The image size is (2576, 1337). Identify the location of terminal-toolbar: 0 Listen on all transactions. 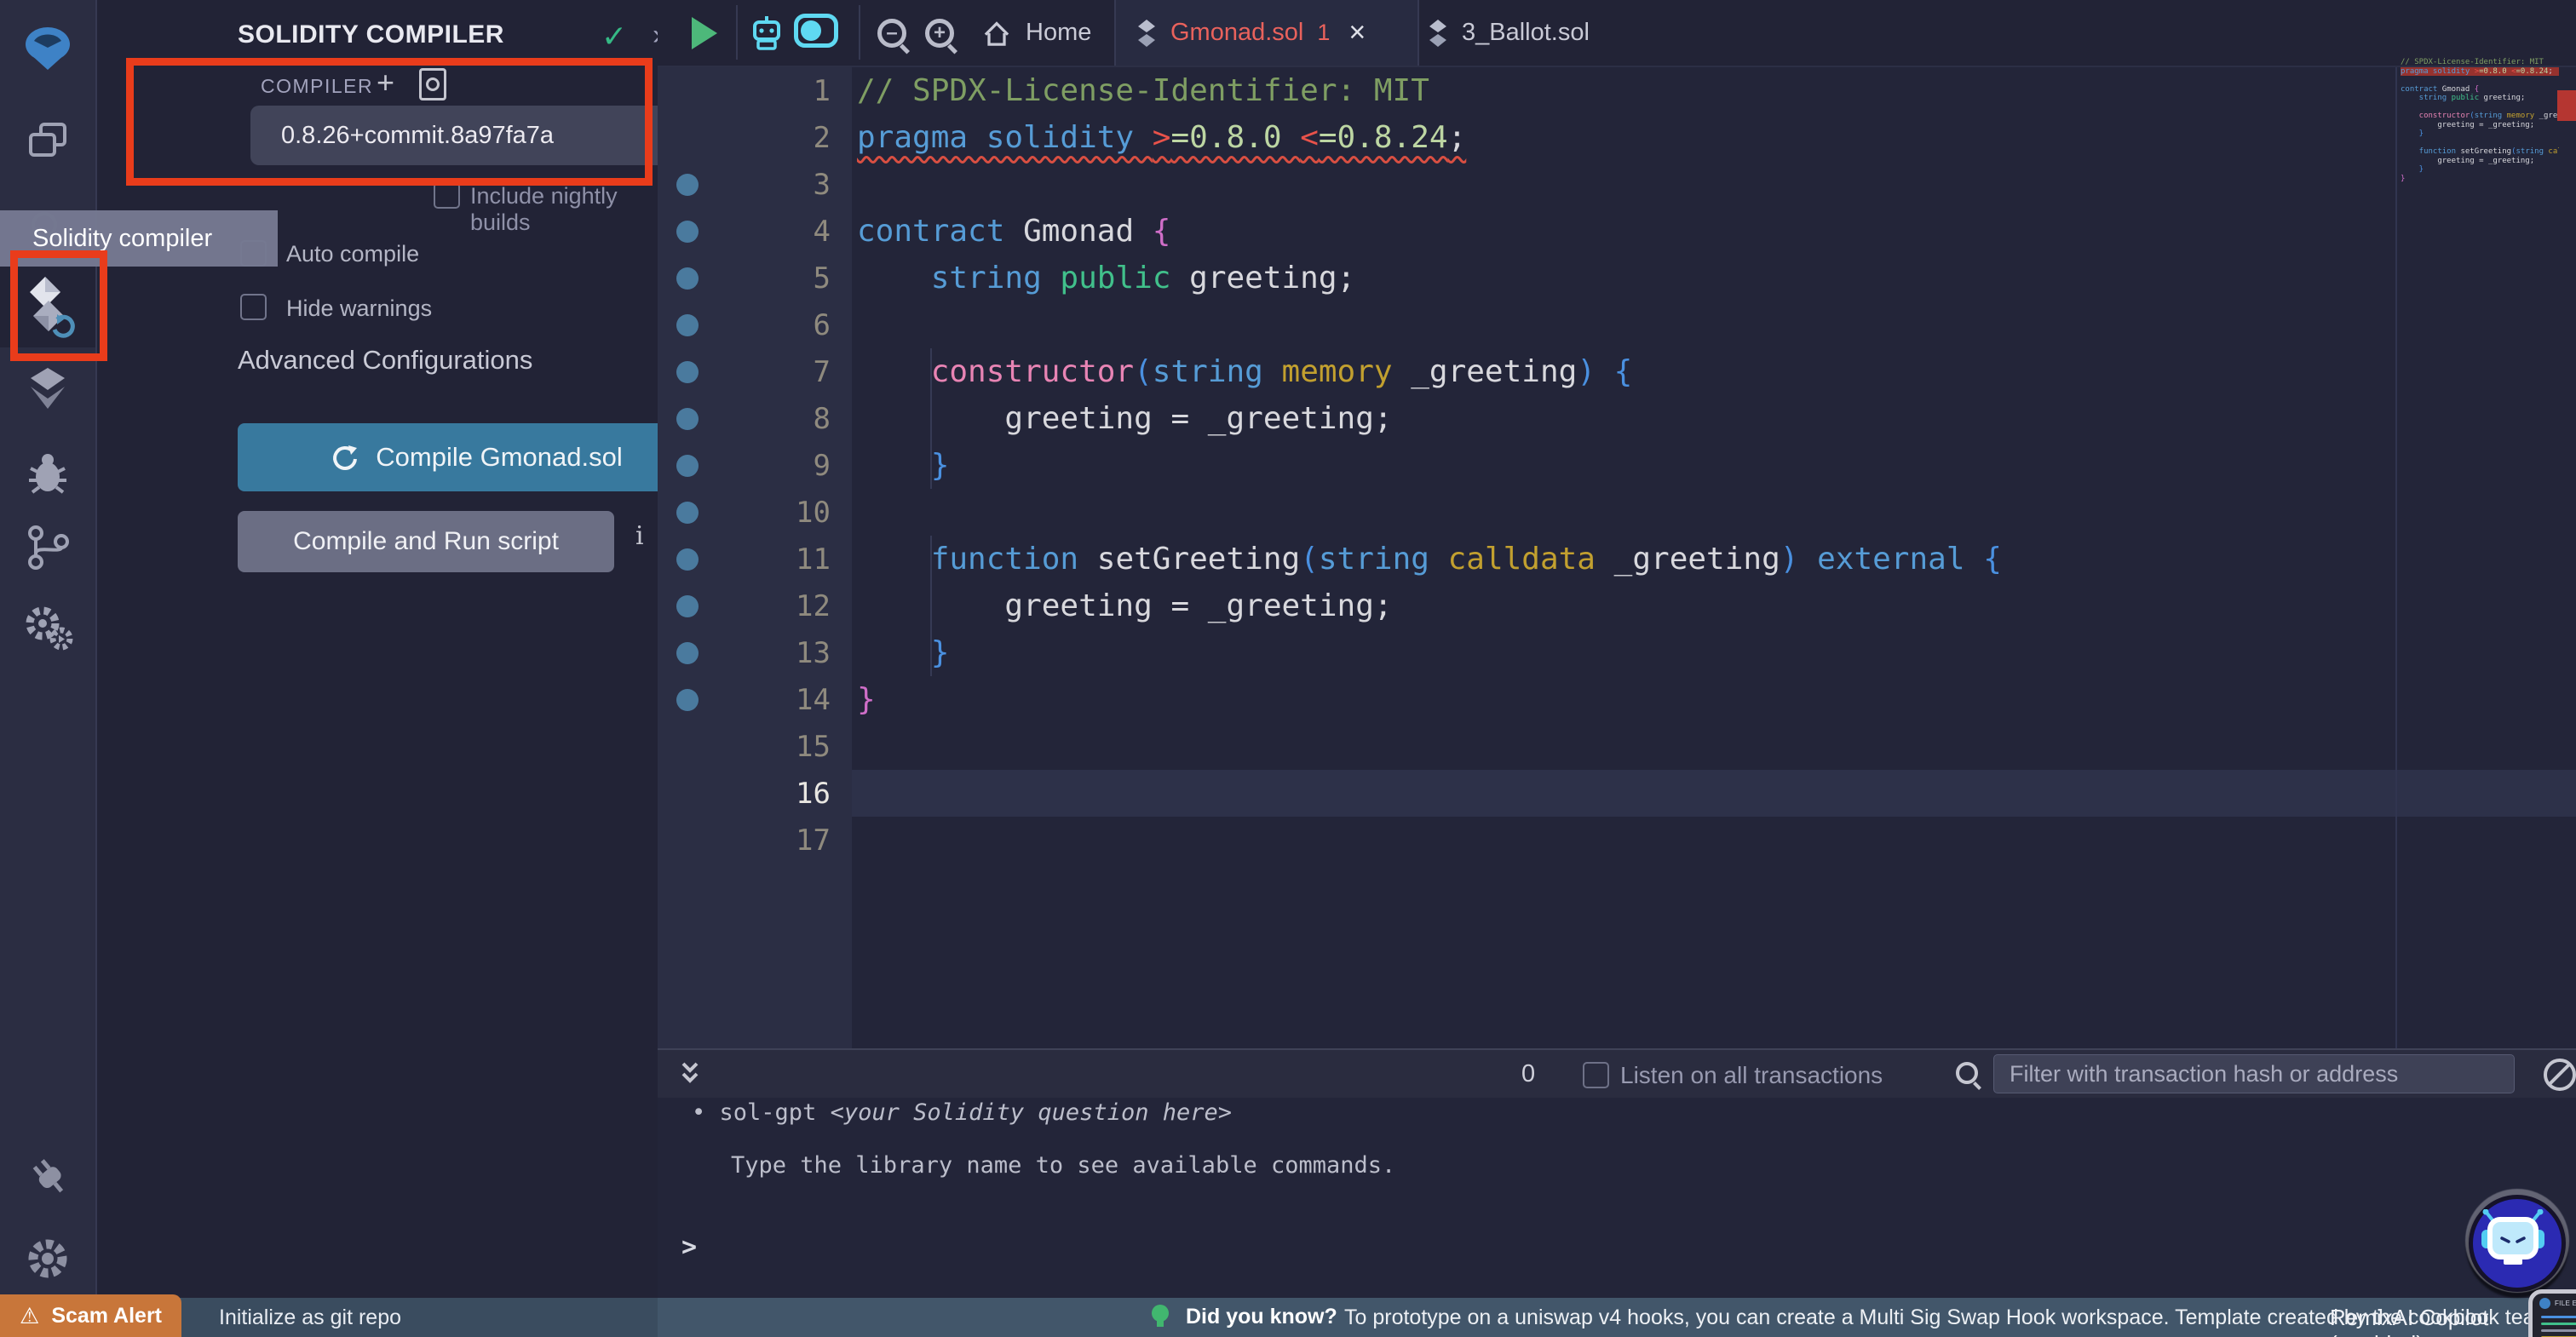
(1617, 1074).